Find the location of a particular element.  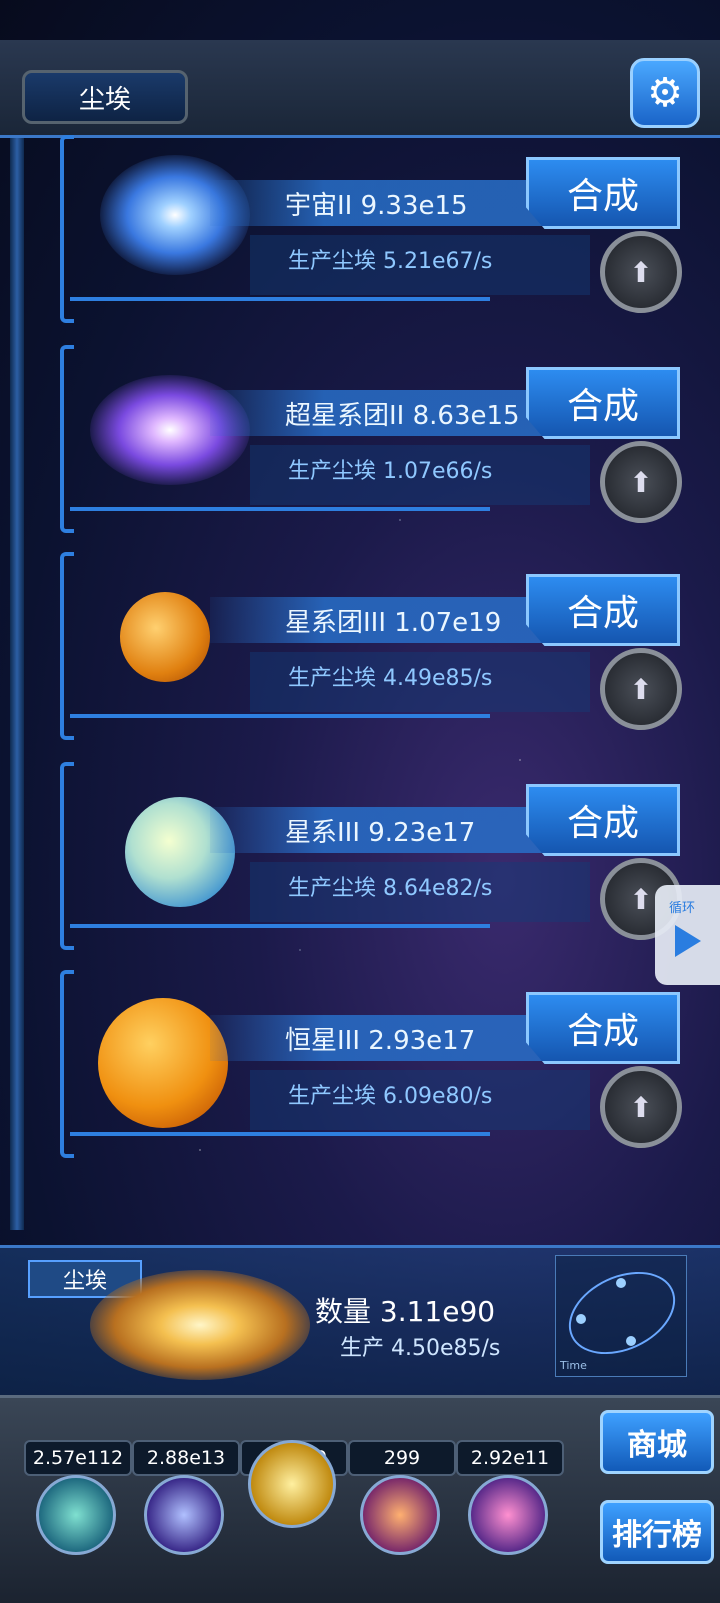

item-card-galaxy-cluster: 星系团III 1.07e19 生产尘埃 4.49e85/s 合成 ⬆ is located at coordinates (380, 646).